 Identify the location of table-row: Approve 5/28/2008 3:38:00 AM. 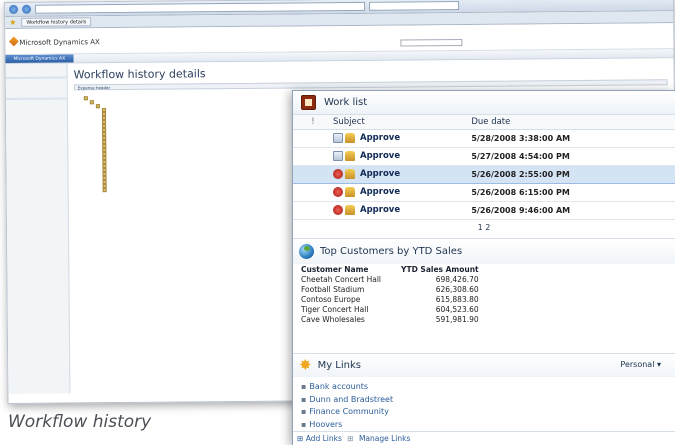
(484, 138).